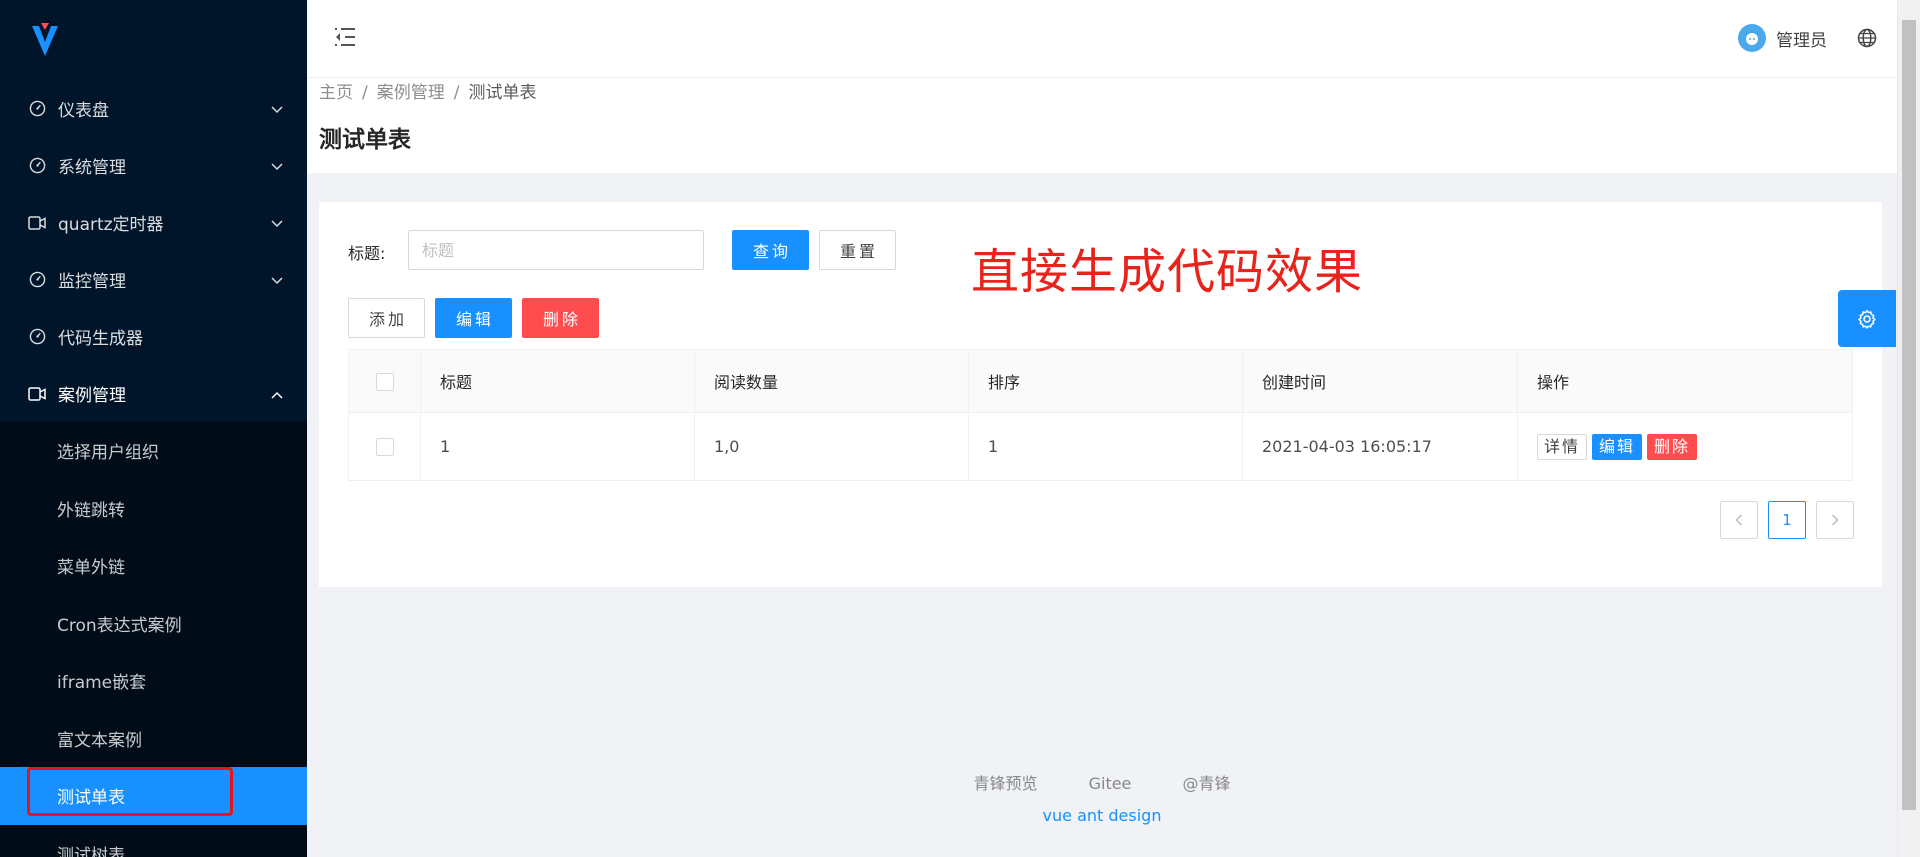  I want to click on footer-copyright: vue ant design, so click(1102, 815).